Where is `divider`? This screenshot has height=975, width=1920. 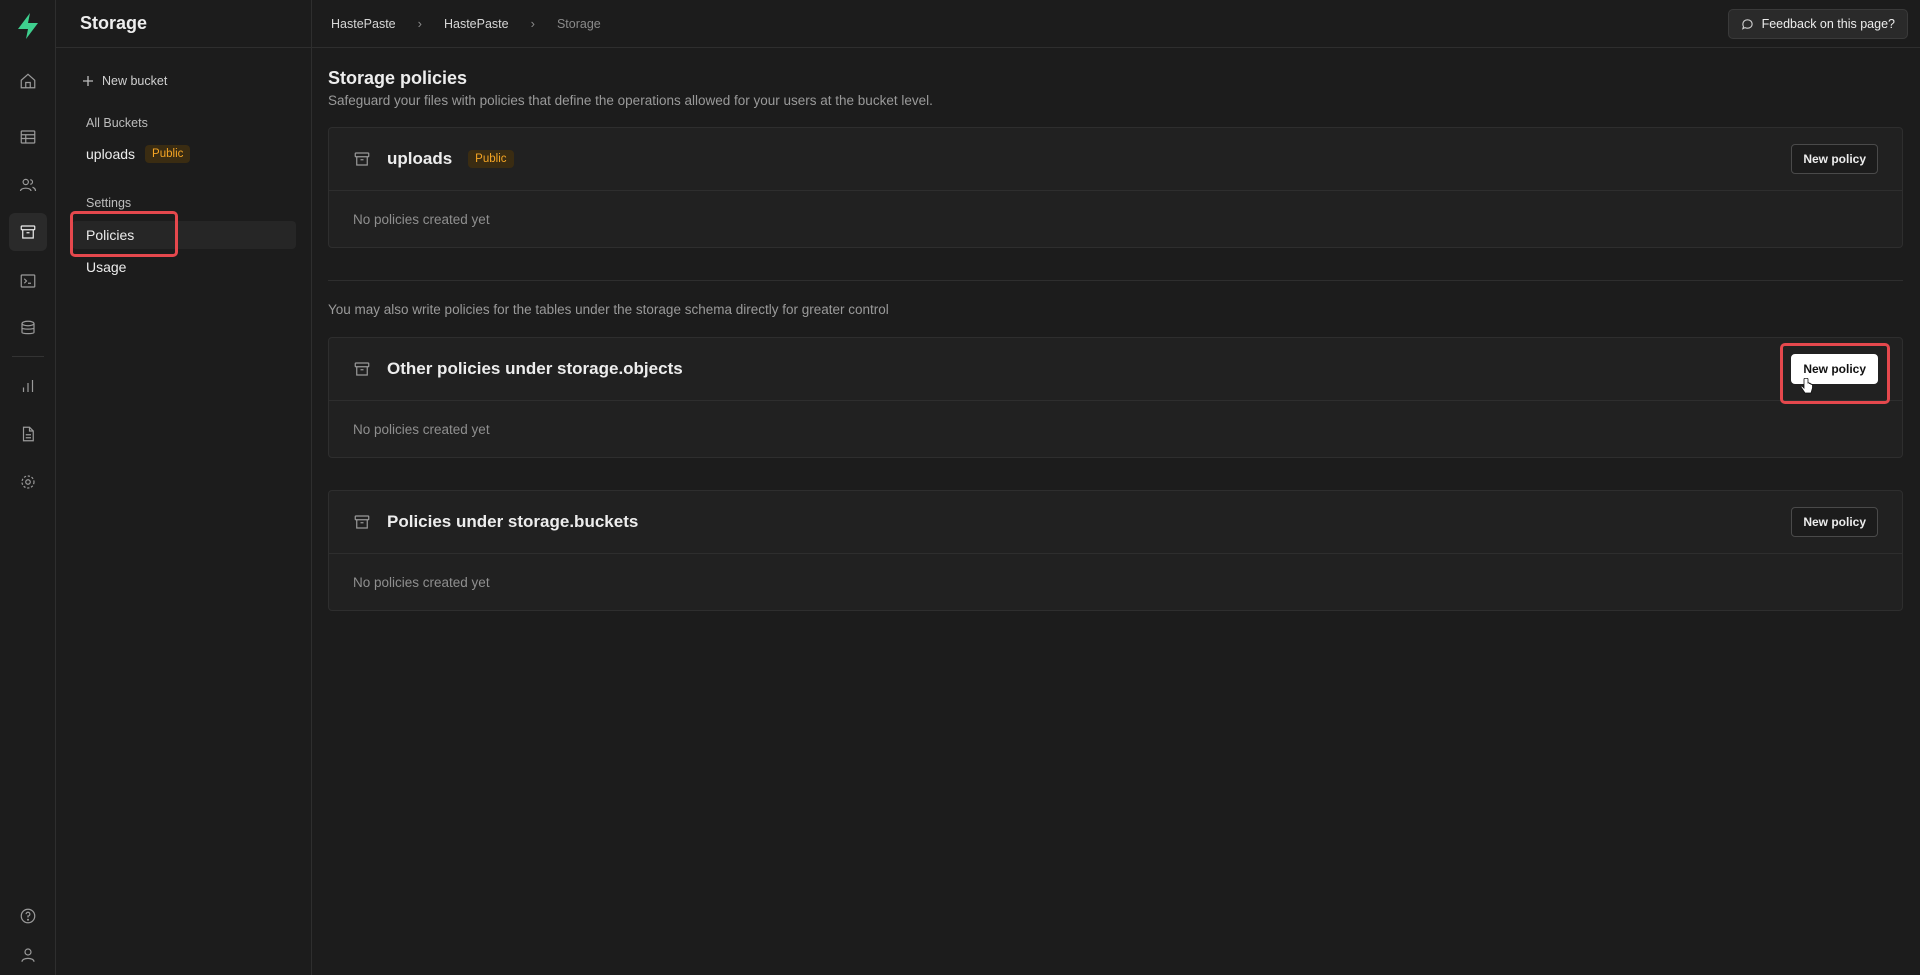 divider is located at coordinates (1115, 280).